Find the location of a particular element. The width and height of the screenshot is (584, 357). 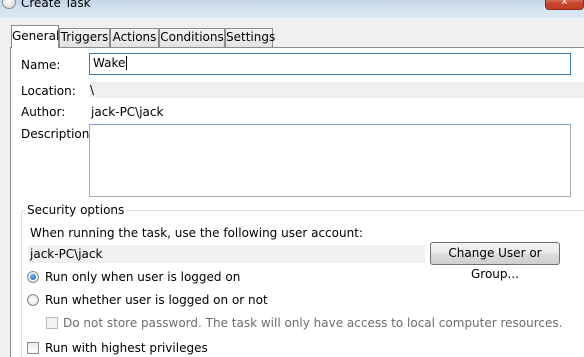

name-label: Name: is located at coordinates (41, 65).